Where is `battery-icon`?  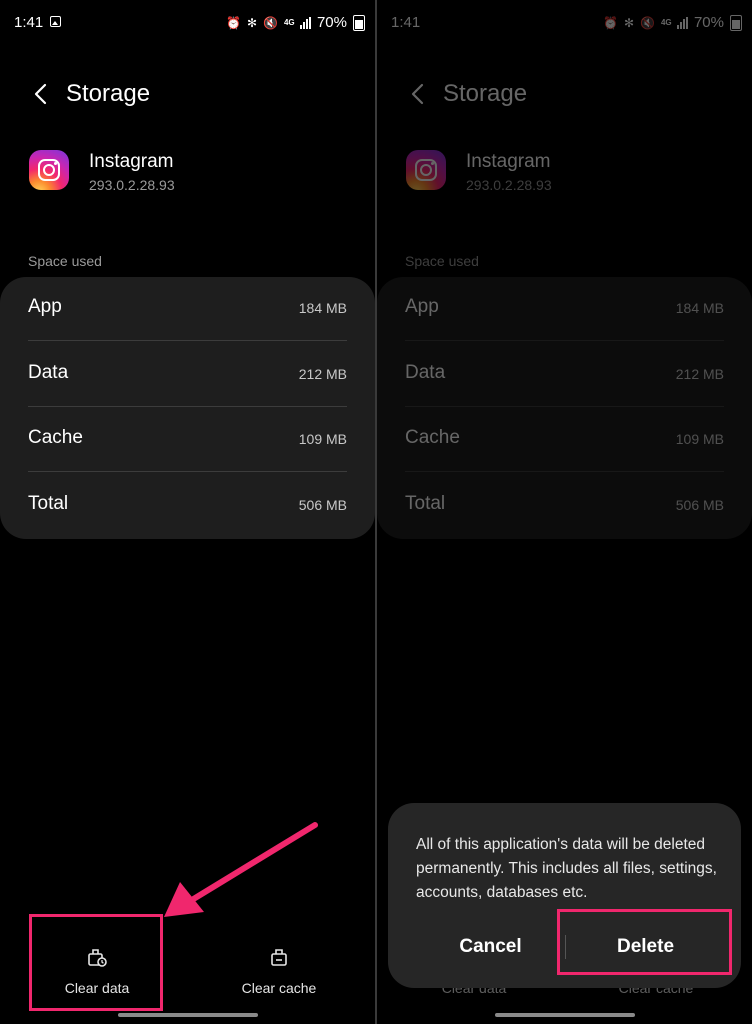 battery-icon is located at coordinates (359, 22).